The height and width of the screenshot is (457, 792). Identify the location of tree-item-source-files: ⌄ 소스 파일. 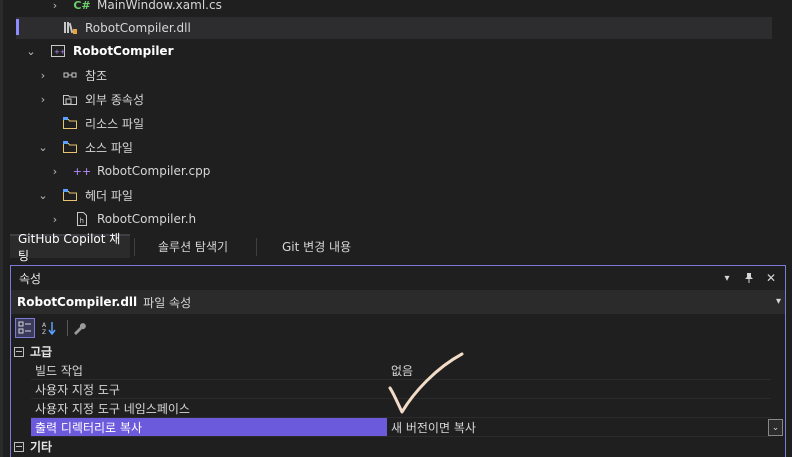
(391, 147).